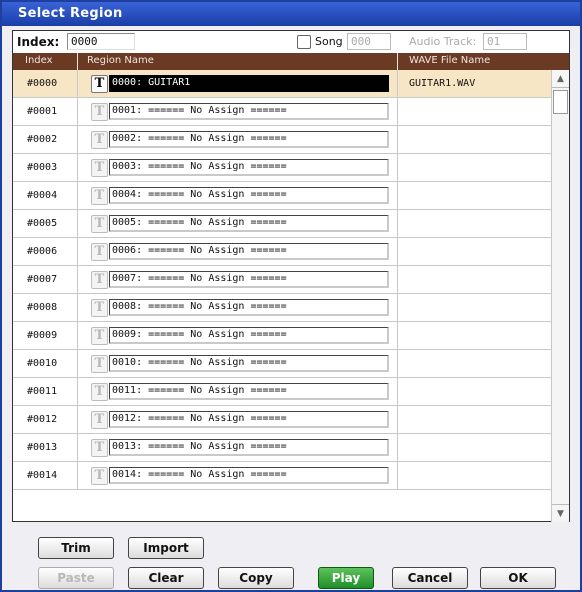 This screenshot has width=582, height=592. Describe the element at coordinates (249, 363) in the screenshot. I see `region-name-field: 0010: ====== No Assign ======` at that location.